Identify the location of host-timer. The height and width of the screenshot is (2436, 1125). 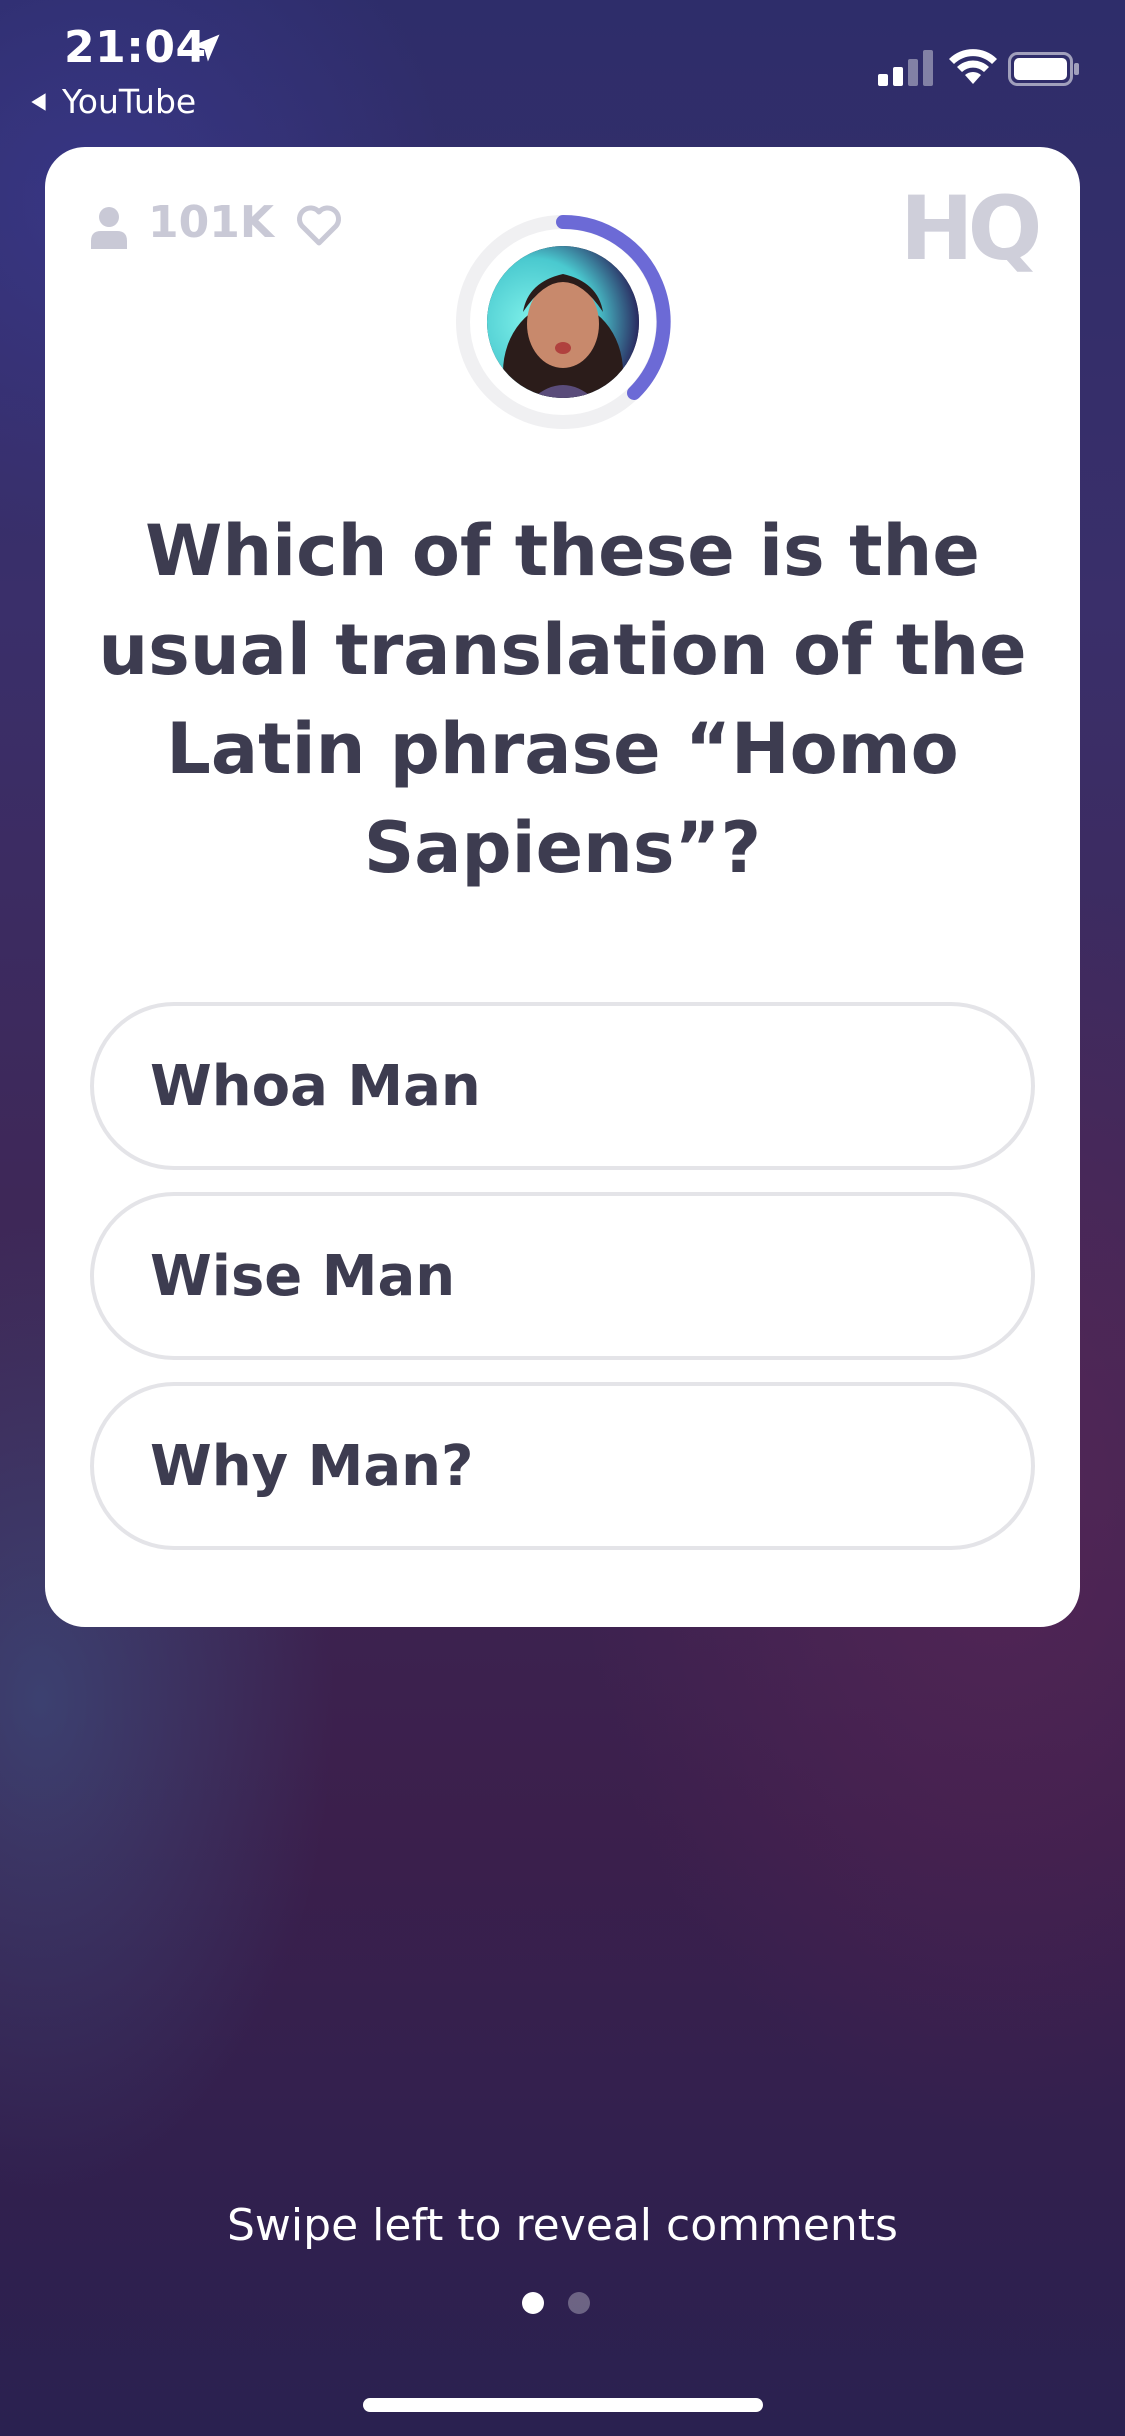
(563, 321).